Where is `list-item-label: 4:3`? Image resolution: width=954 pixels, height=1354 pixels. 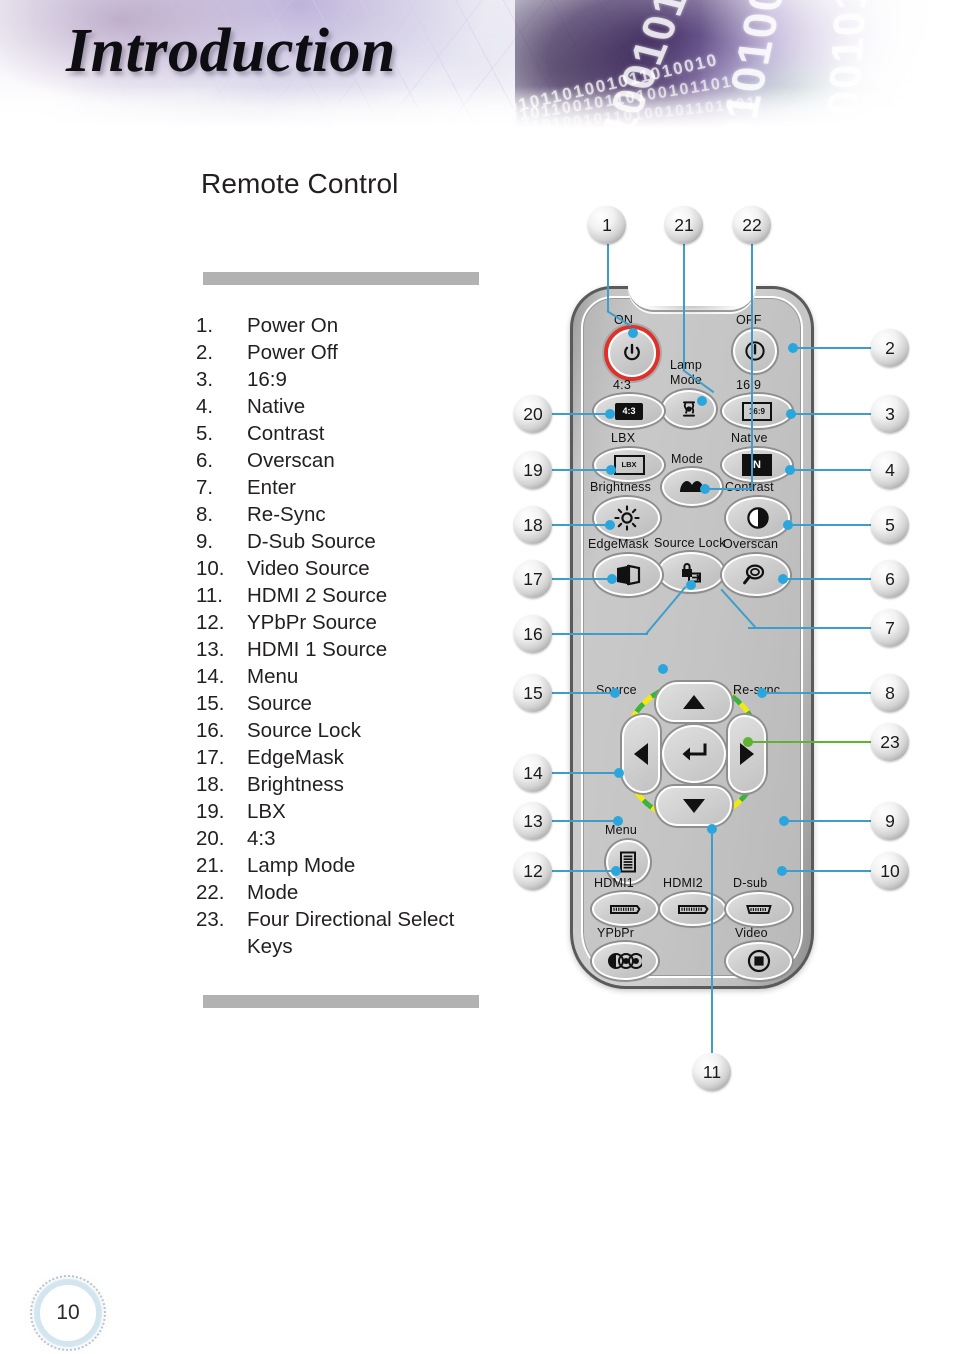 list-item-label: 4:3 is located at coordinates (261, 838).